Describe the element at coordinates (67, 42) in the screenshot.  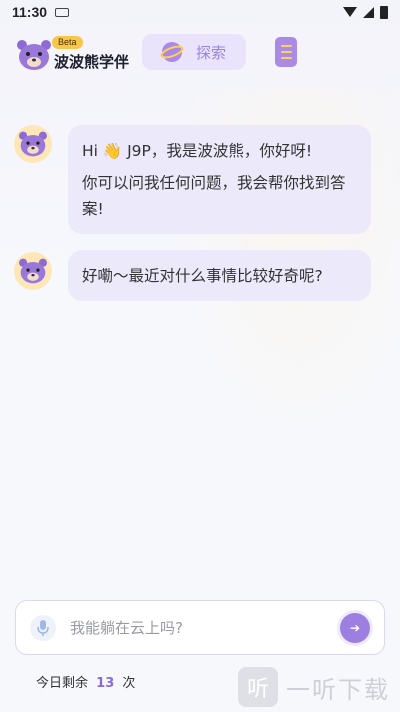
I see `beta-badge: Beta` at that location.